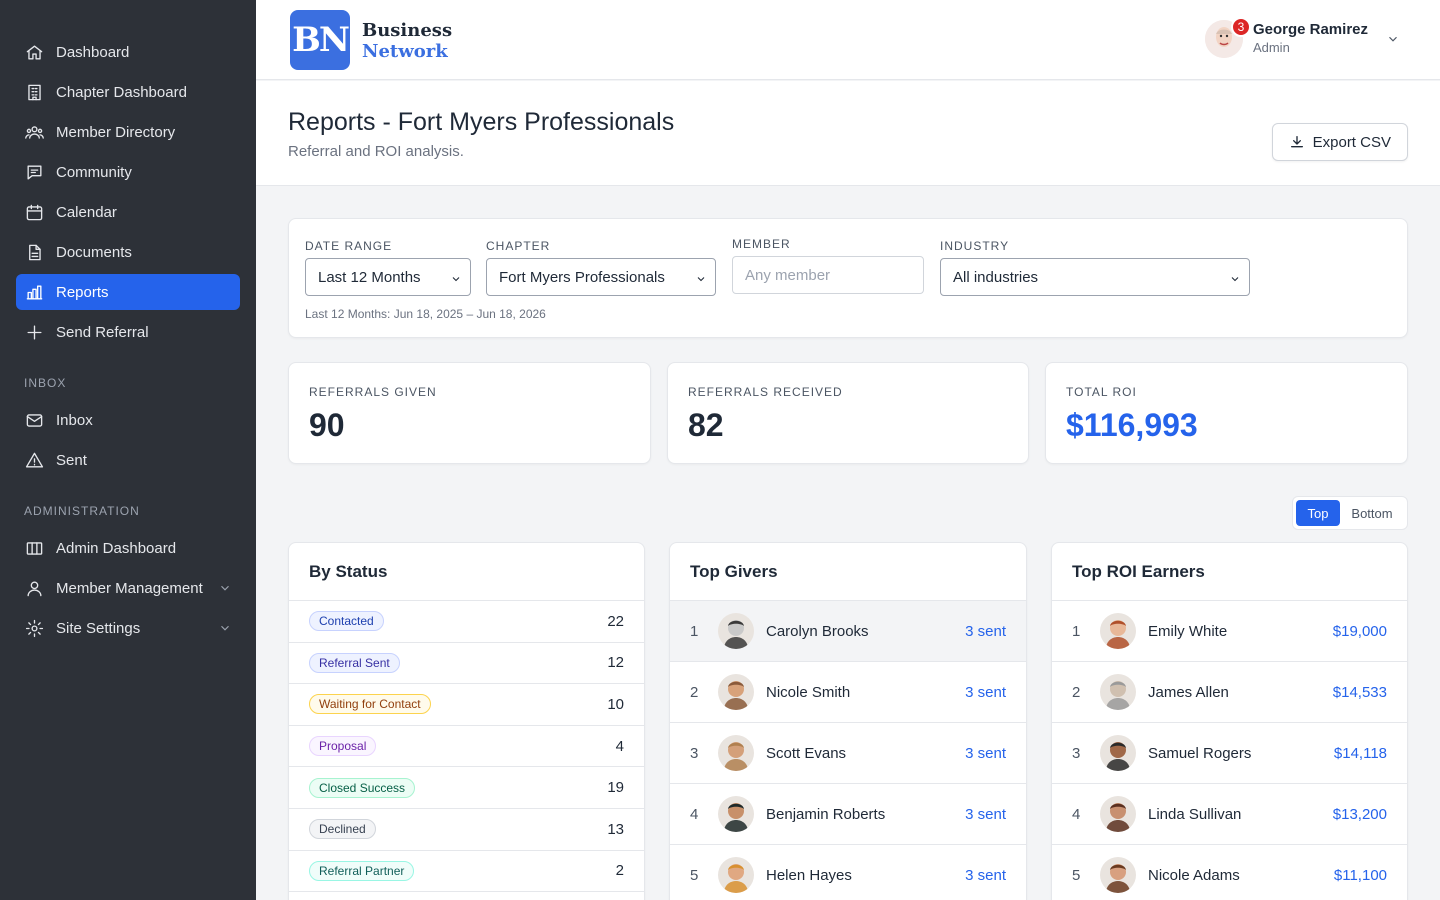 The height and width of the screenshot is (900, 1440). What do you see at coordinates (82, 292) in the screenshot?
I see `nav-label: Reports` at bounding box center [82, 292].